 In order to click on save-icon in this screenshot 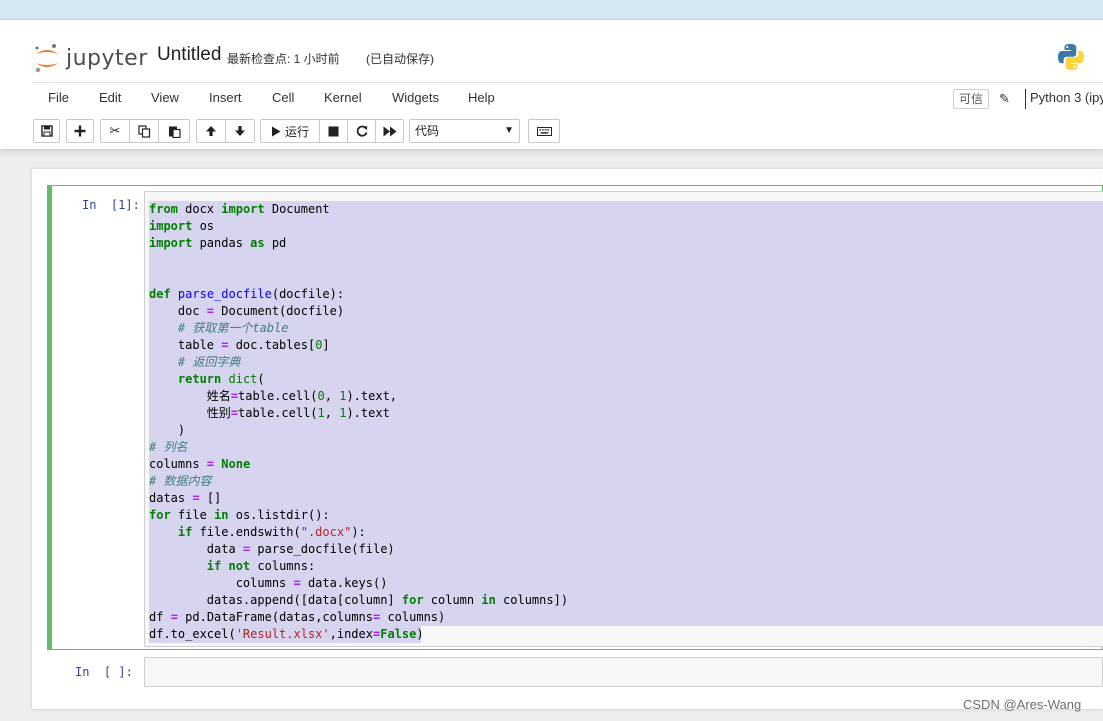, I will do `click(46, 131)`.